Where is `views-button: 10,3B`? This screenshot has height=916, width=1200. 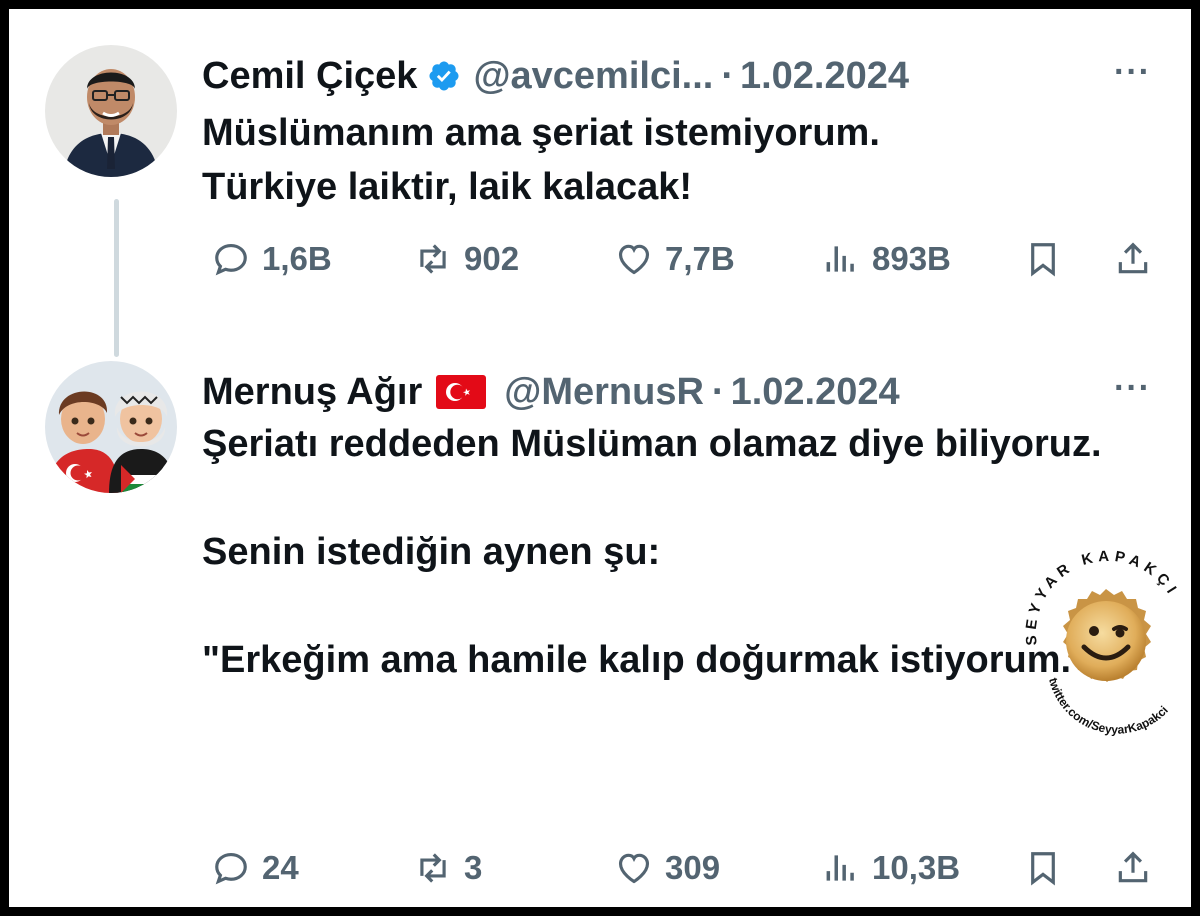
views-button: 10,3B is located at coordinates (891, 868).